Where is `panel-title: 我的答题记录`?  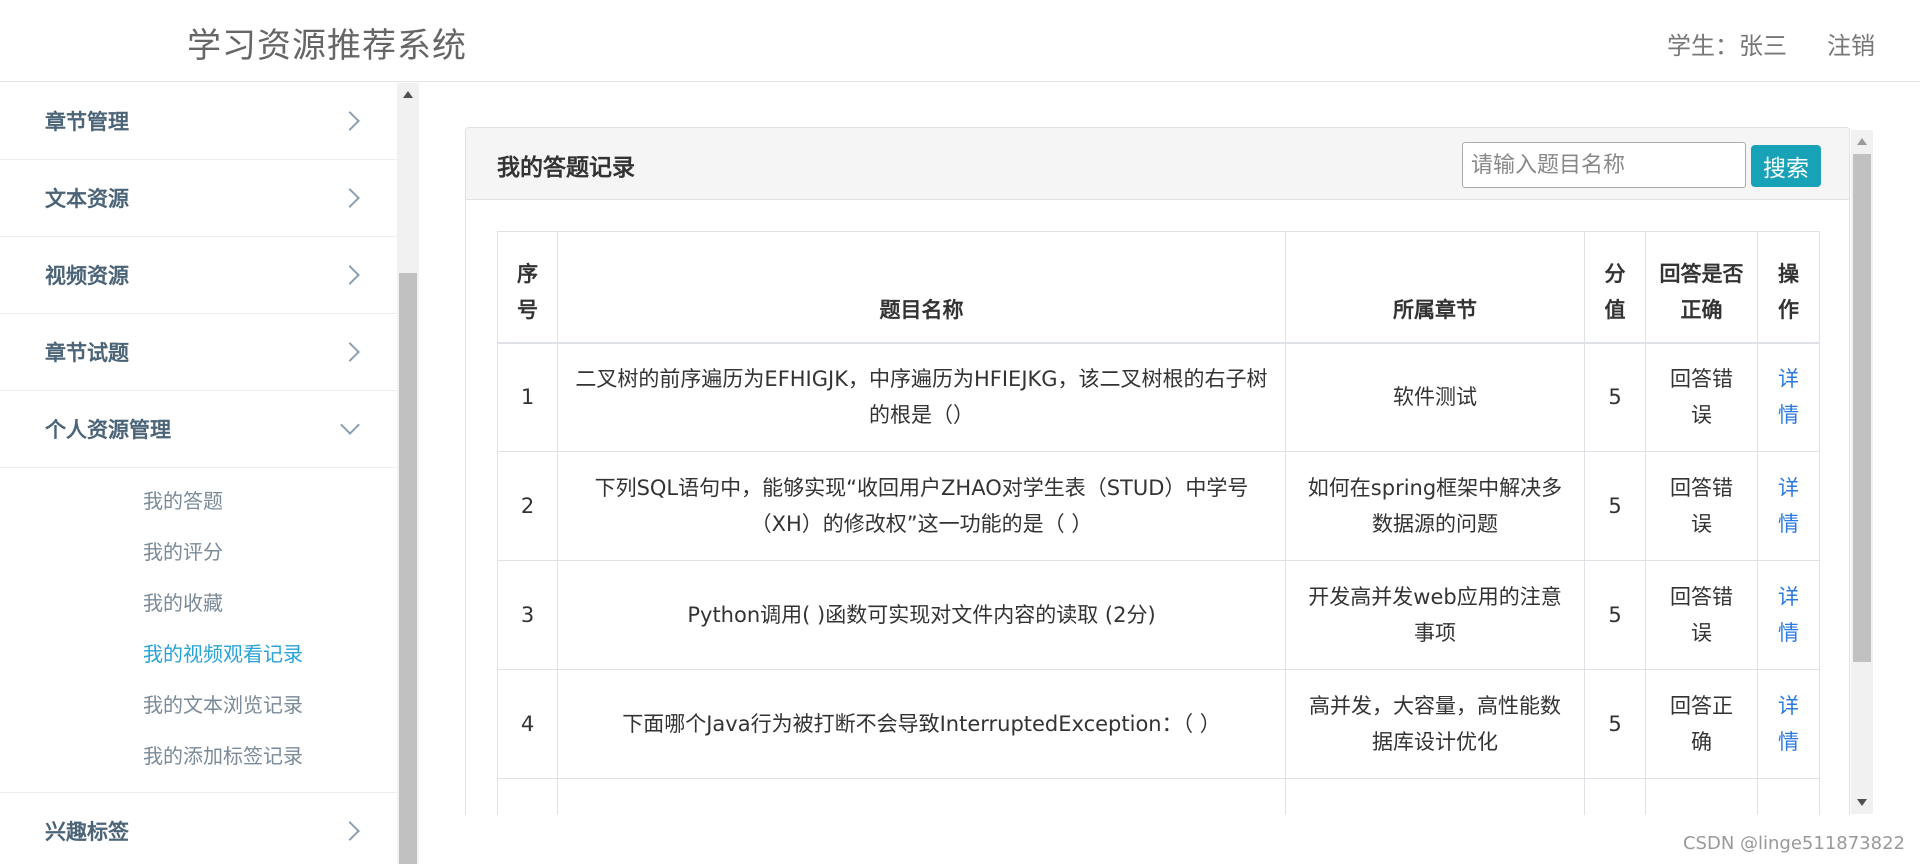 panel-title: 我的答题记录 is located at coordinates (566, 168).